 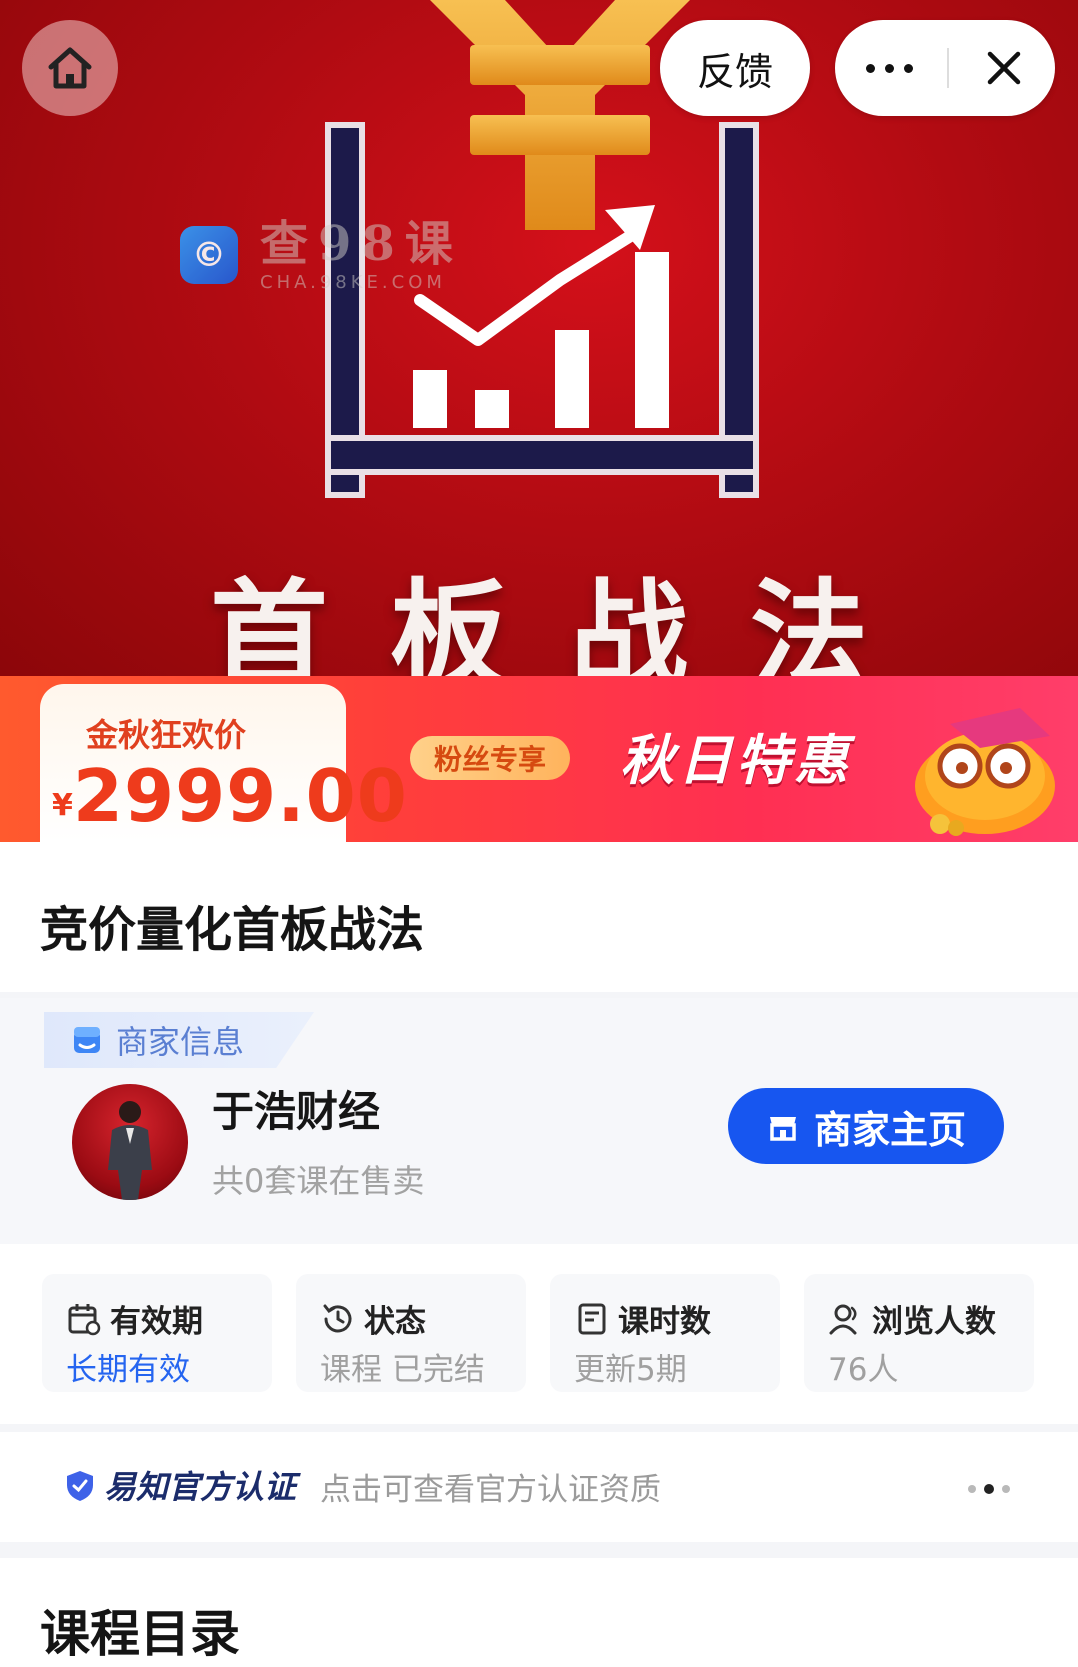 I want to click on more-icon, so click(x=890, y=68).